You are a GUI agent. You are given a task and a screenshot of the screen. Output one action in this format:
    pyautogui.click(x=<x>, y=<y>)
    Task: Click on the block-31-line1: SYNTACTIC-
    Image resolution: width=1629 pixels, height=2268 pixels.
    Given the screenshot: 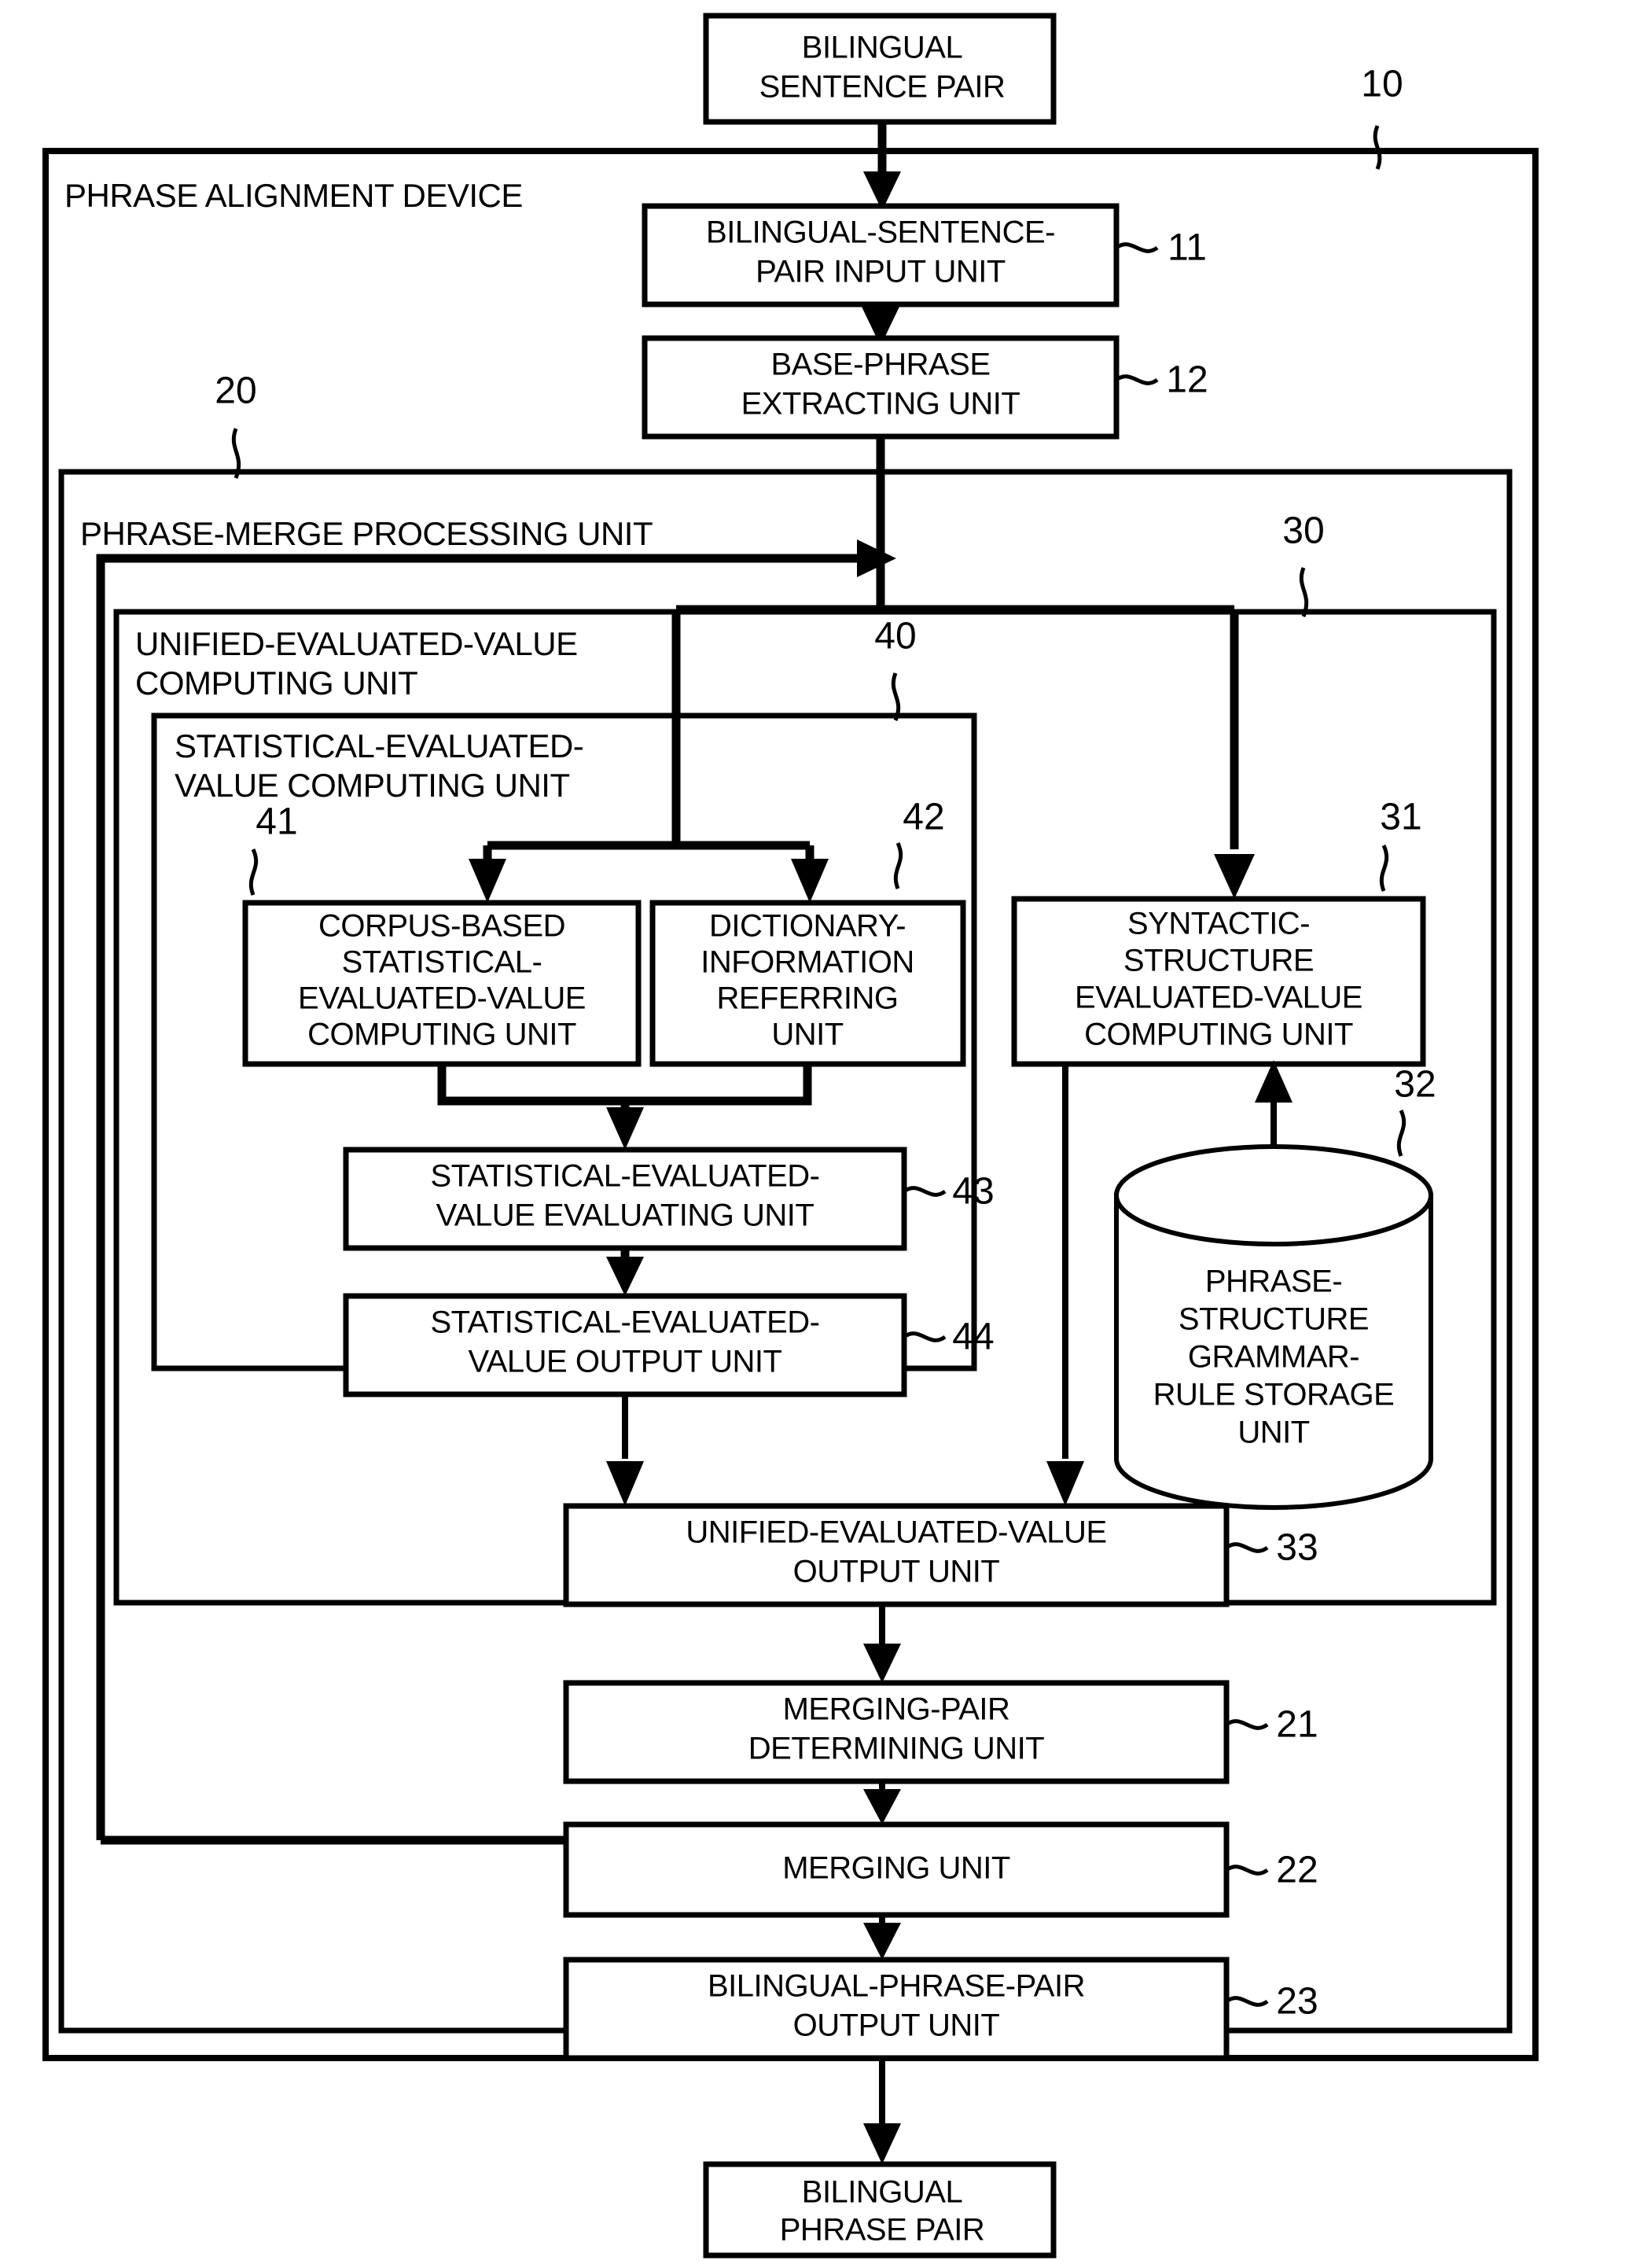 What is the action you would take?
    pyautogui.click(x=1218, y=924)
    